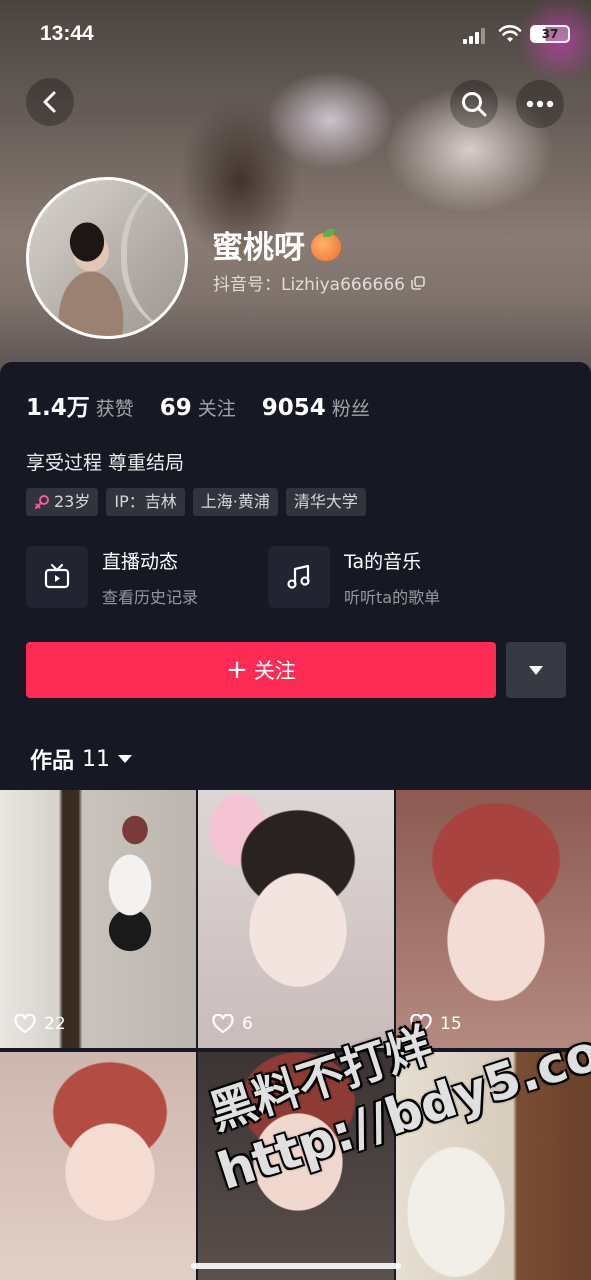 The image size is (591, 1280). I want to click on stat-value: 9054, so click(293, 408).